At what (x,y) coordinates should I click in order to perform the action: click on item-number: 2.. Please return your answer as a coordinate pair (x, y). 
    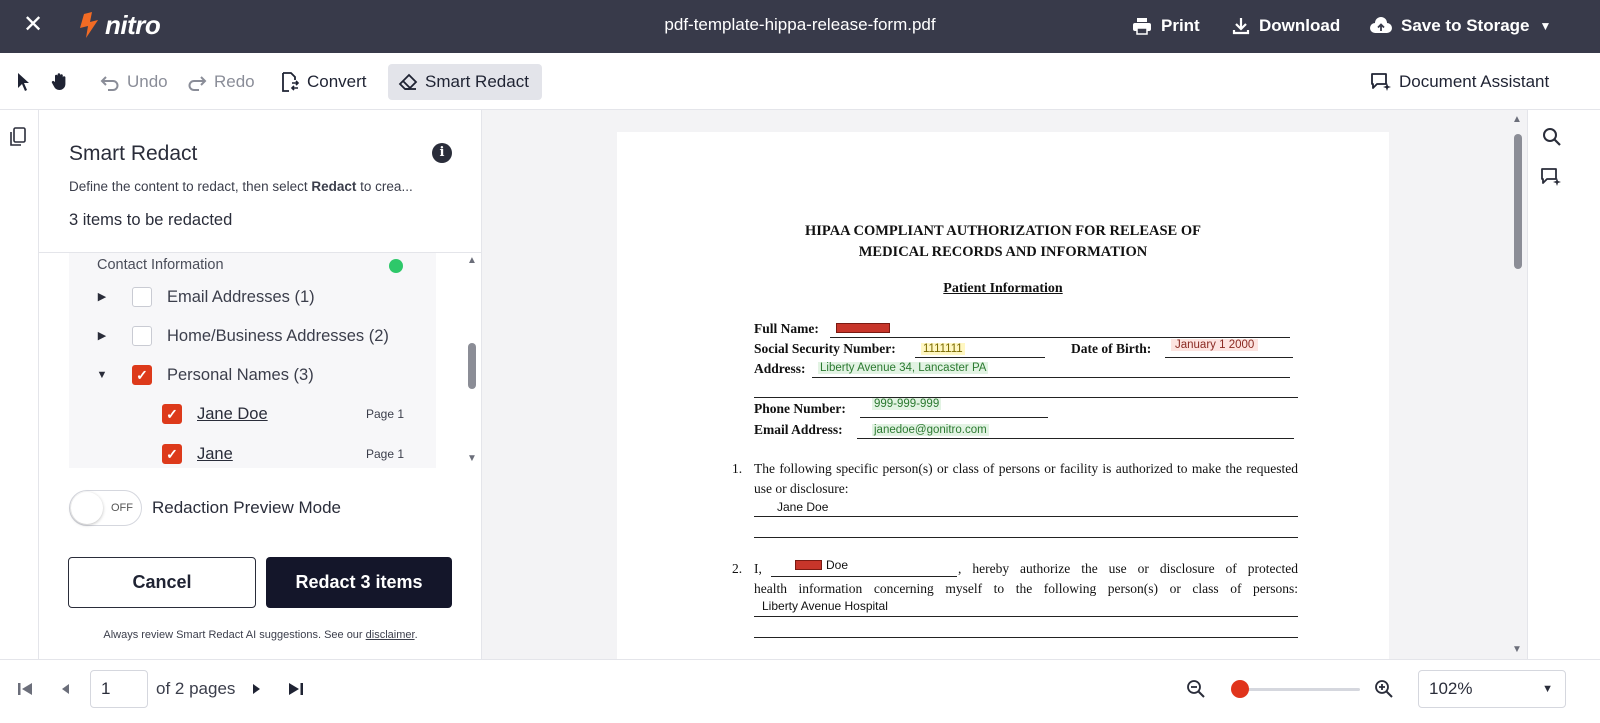
    Looking at the image, I should click on (737, 568).